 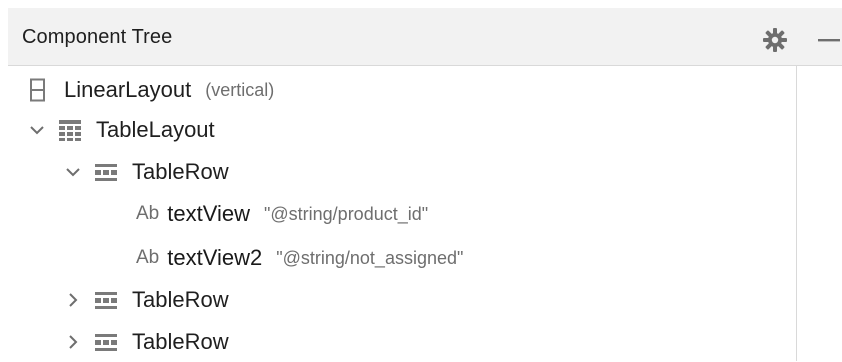 What do you see at coordinates (775, 40) in the screenshot?
I see `gear-icon` at bounding box center [775, 40].